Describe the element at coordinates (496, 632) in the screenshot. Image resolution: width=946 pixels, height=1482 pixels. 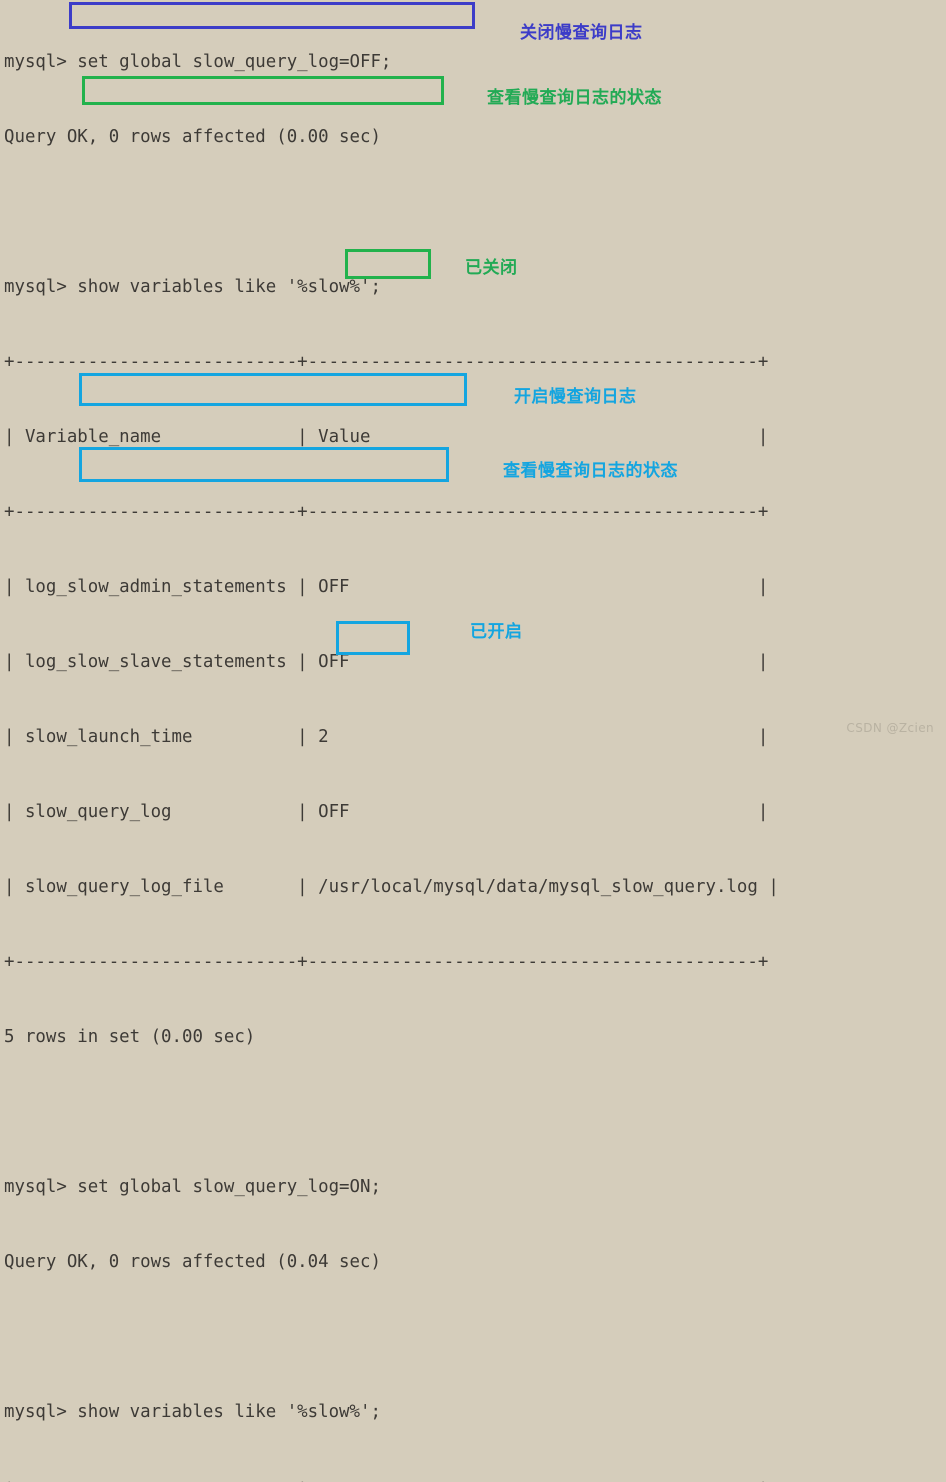
I see `annotation-already-enabled: 已开启` at that location.